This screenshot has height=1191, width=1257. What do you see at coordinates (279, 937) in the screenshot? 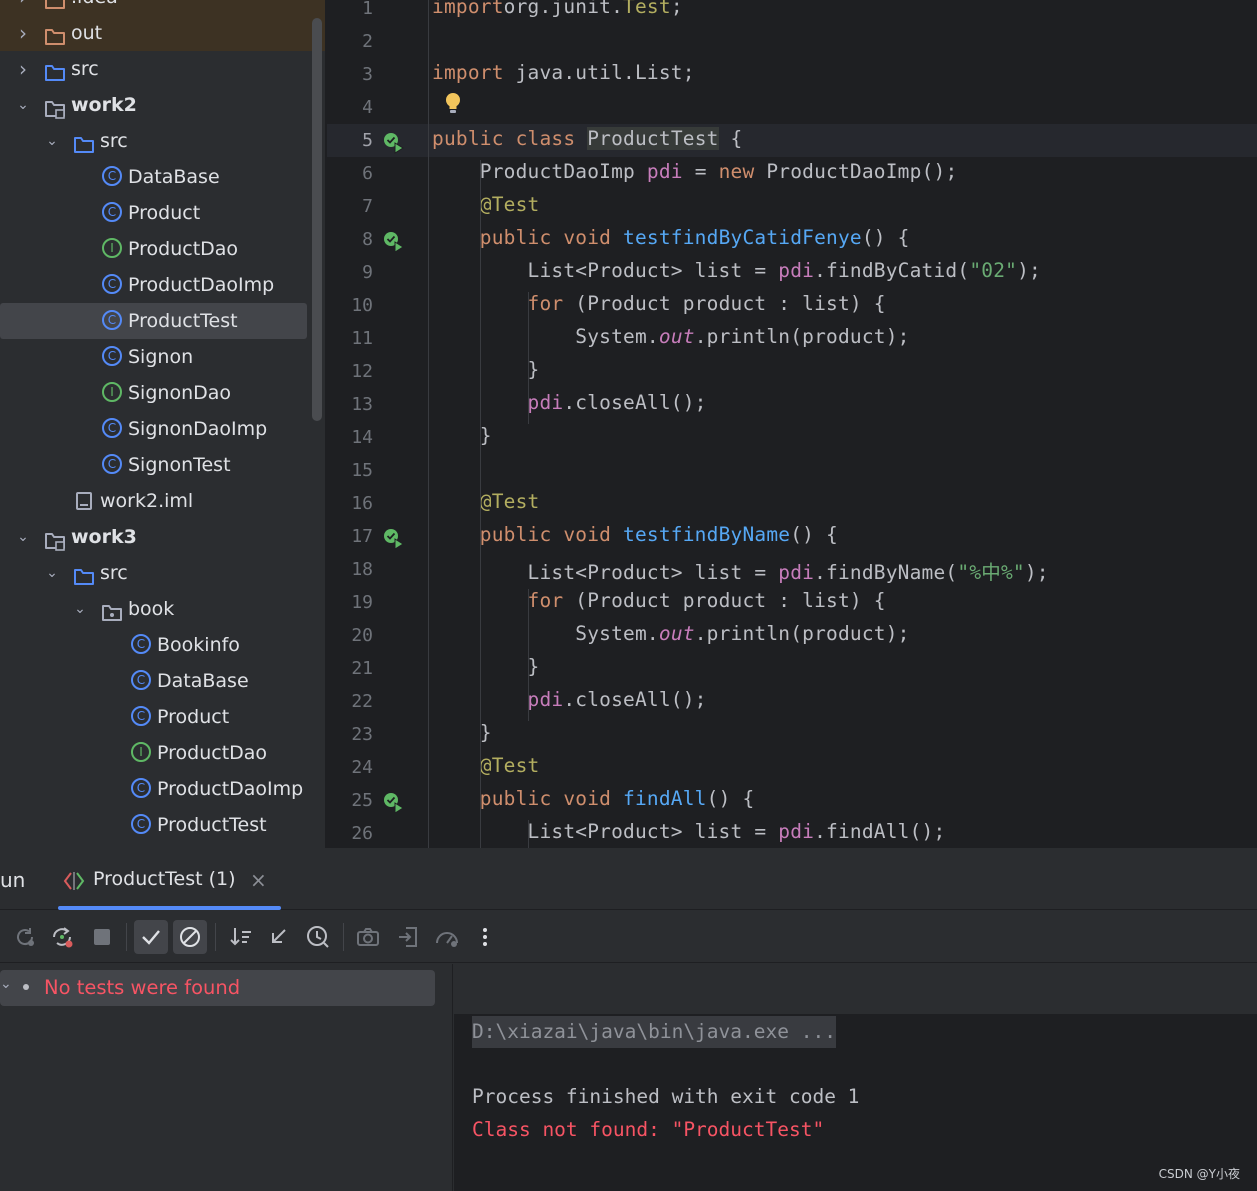
I see `collapse-icon` at bounding box center [279, 937].